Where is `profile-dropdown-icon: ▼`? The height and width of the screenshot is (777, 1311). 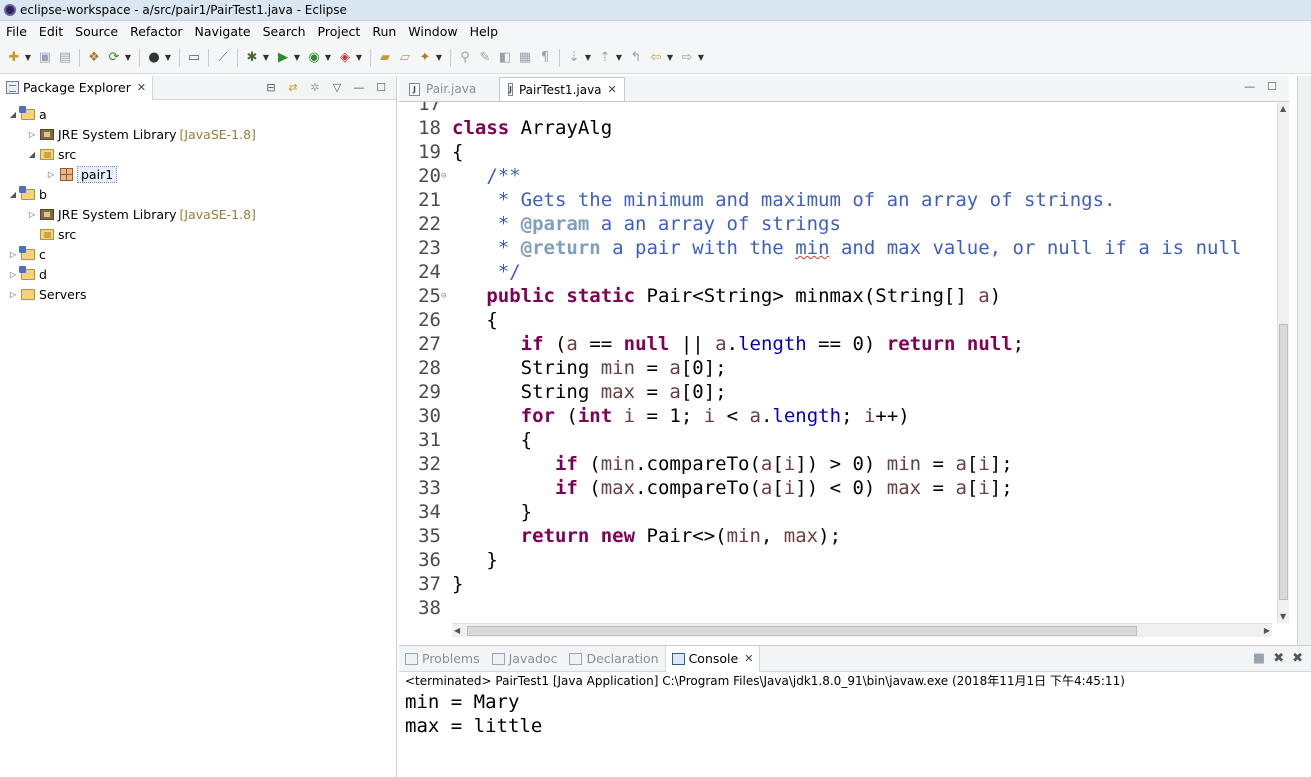
profile-dropdown-icon: ▼ is located at coordinates (168, 58).